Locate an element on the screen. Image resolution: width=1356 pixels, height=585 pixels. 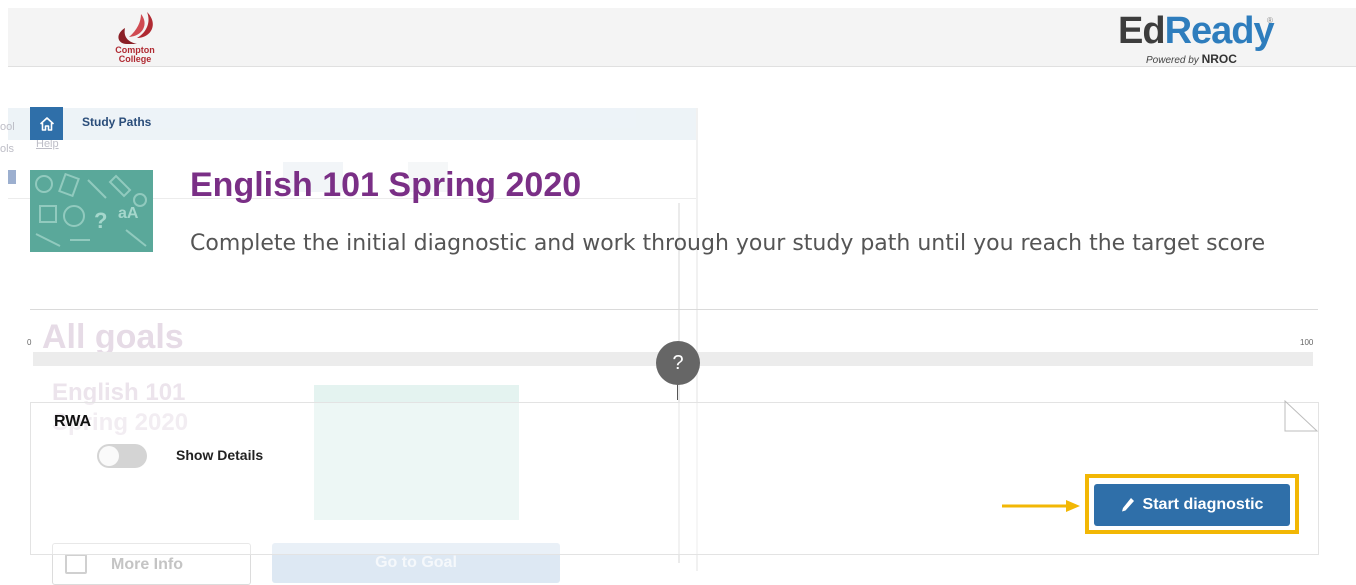
pencil-icon is located at coordinates (1127, 505).